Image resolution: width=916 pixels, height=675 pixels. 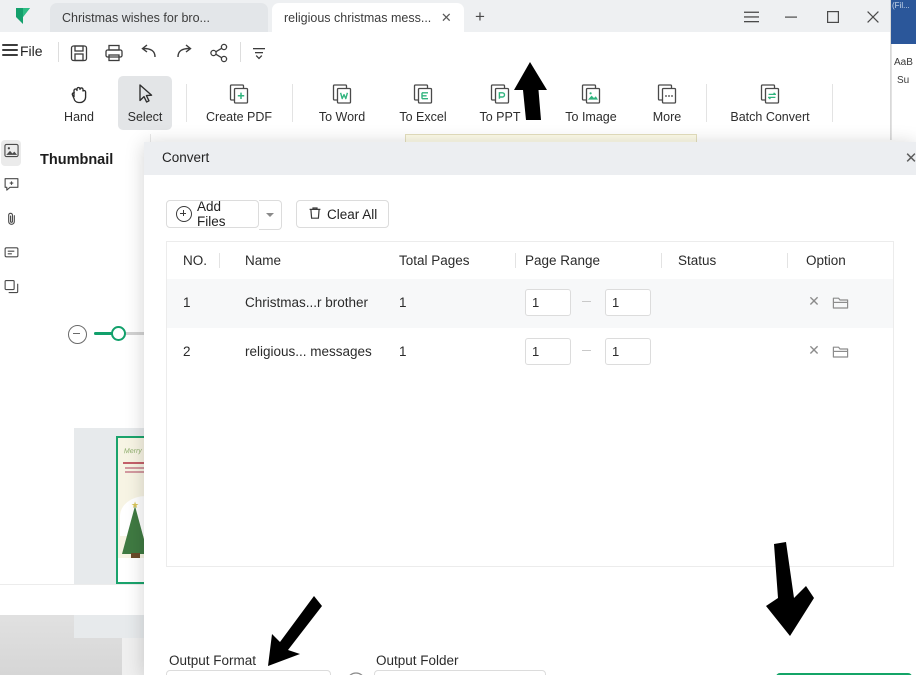 I want to click on ribbon-button-to-image: To Image, so click(x=591, y=103).